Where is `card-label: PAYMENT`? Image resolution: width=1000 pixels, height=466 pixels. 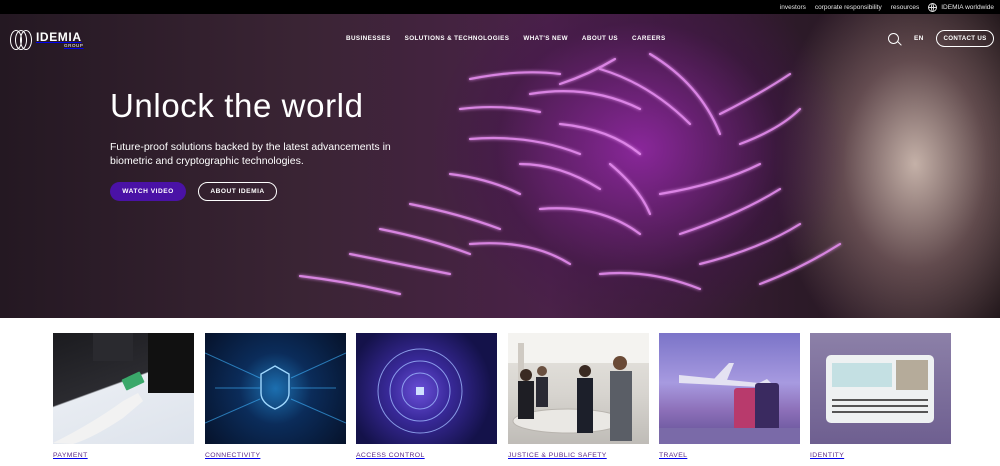 card-label: PAYMENT is located at coordinates (70, 455).